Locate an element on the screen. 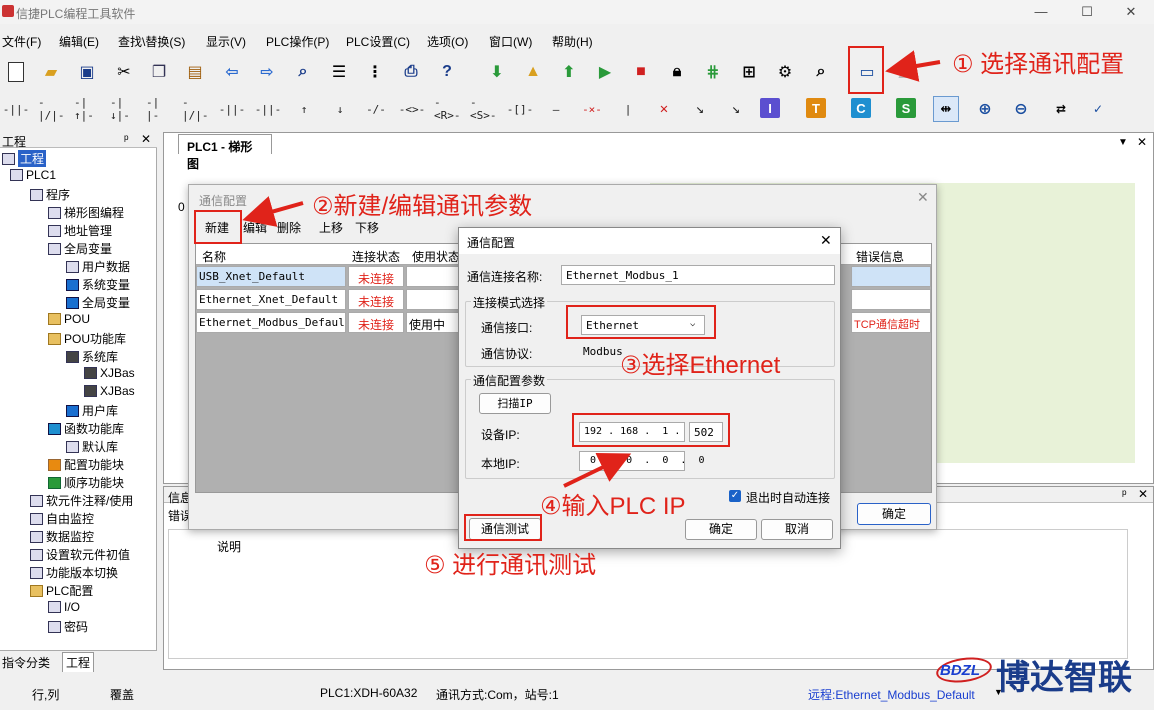 This screenshot has width=1154, height=710. annotation-step-4: ④输入PLC IP is located at coordinates (613, 506).